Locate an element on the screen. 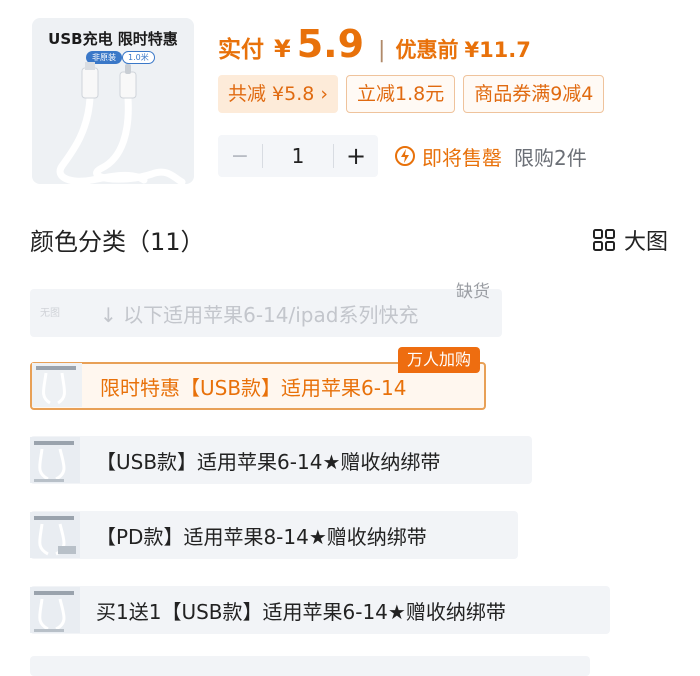 The width and height of the screenshot is (700, 676). quantity-input: 1 is located at coordinates (298, 156).